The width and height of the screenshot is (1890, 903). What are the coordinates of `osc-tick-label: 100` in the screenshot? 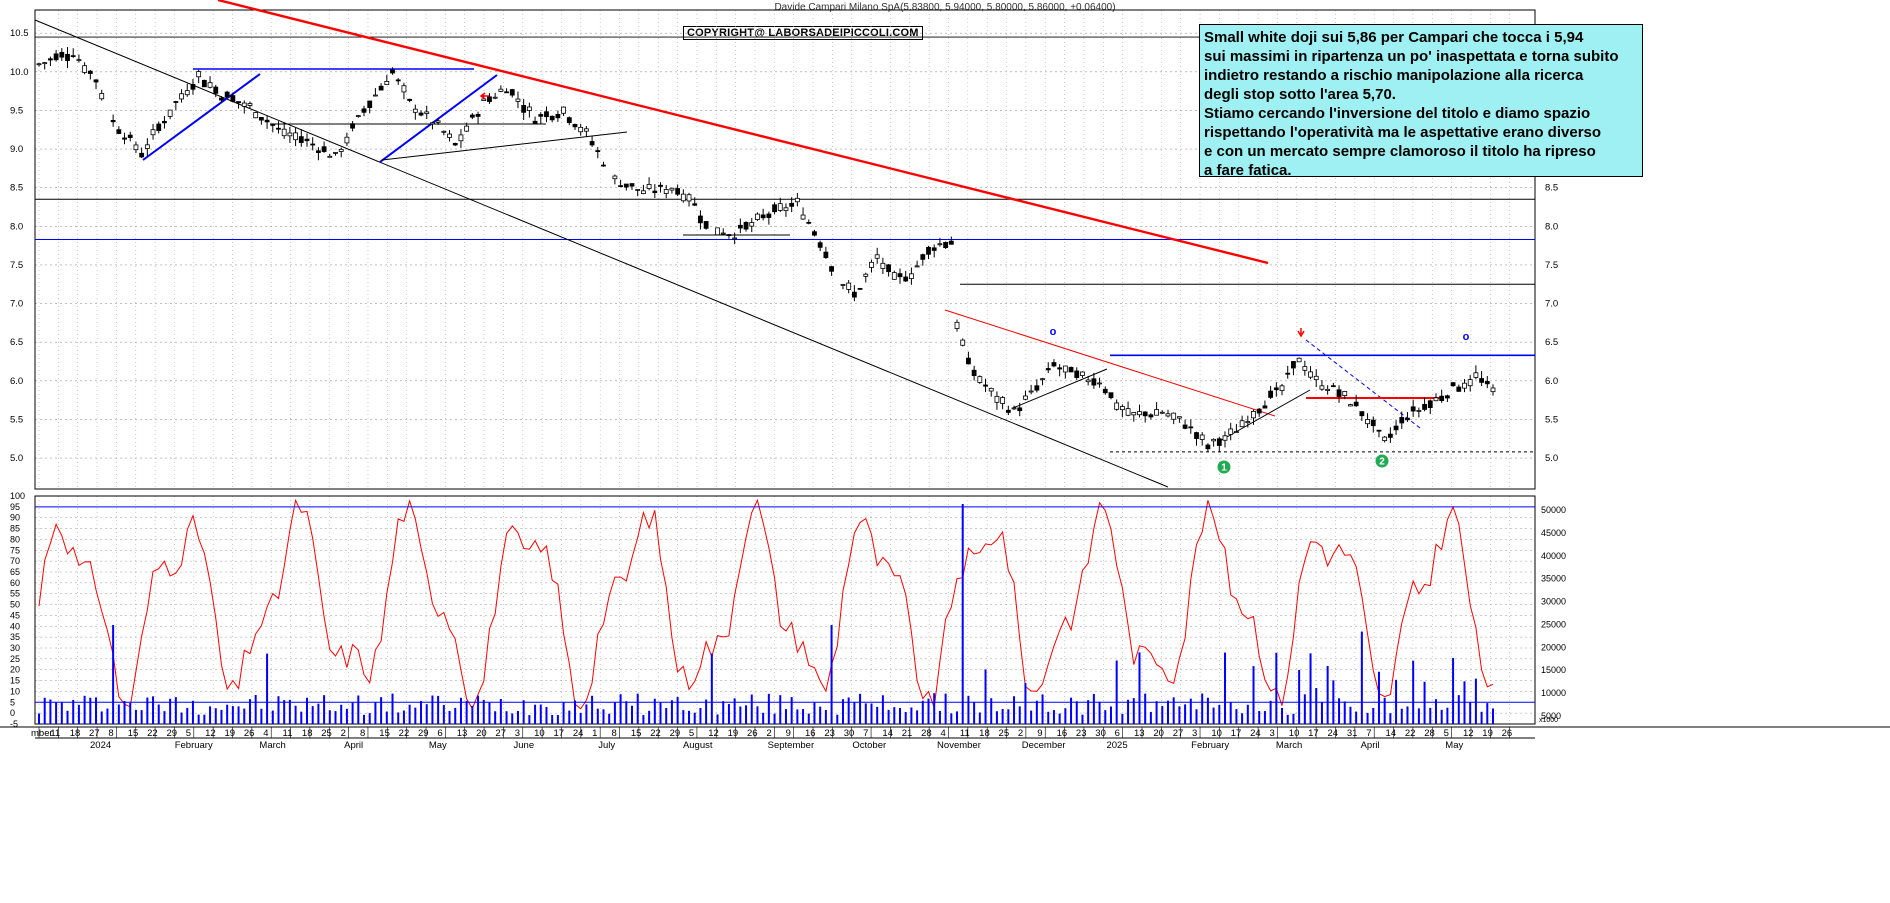 It's located at (17, 496).